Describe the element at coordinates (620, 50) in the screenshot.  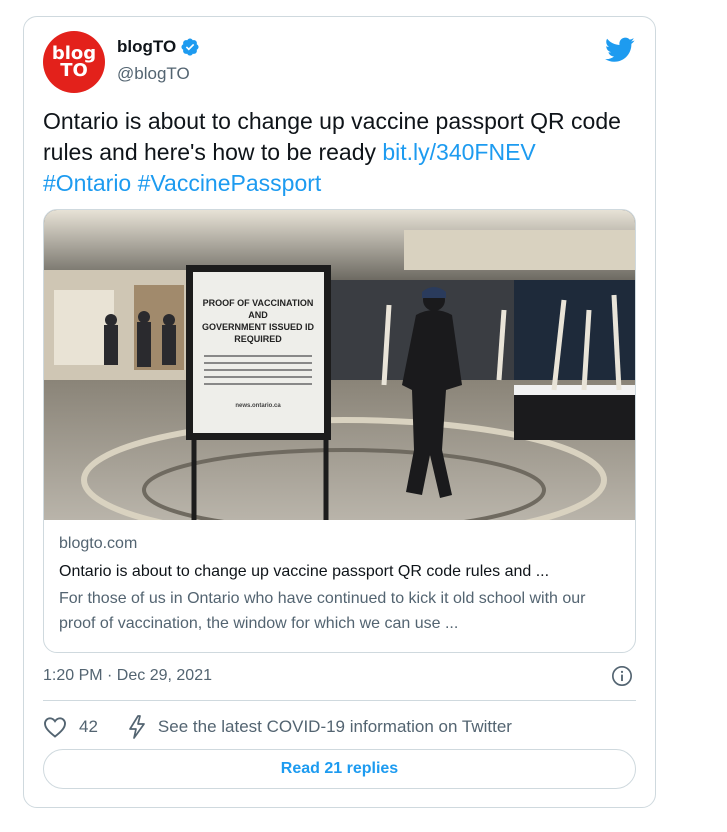
I see `twitter-bird-icon` at that location.